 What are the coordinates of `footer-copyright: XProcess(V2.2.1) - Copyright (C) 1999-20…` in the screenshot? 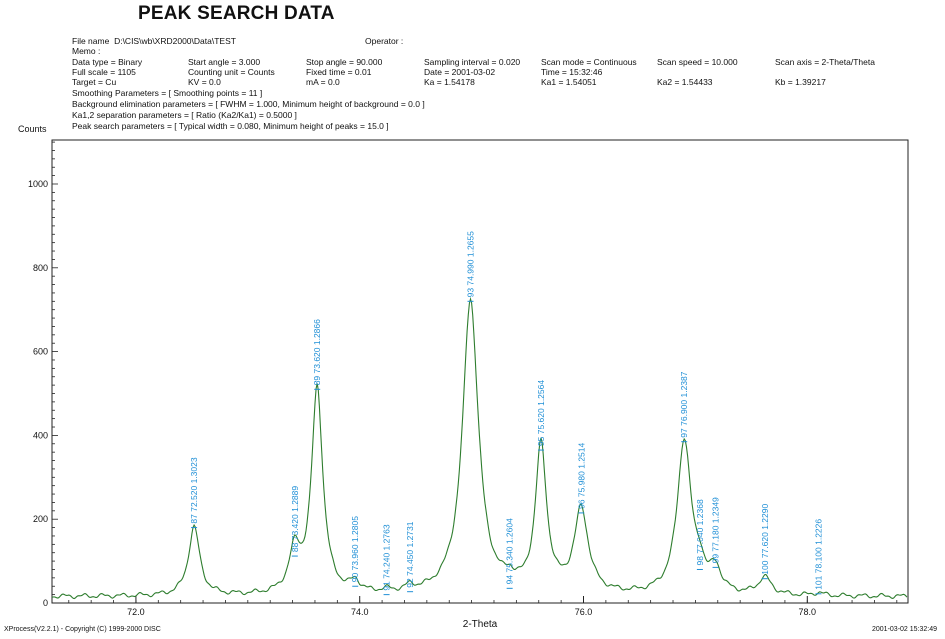 It's located at (82, 629).